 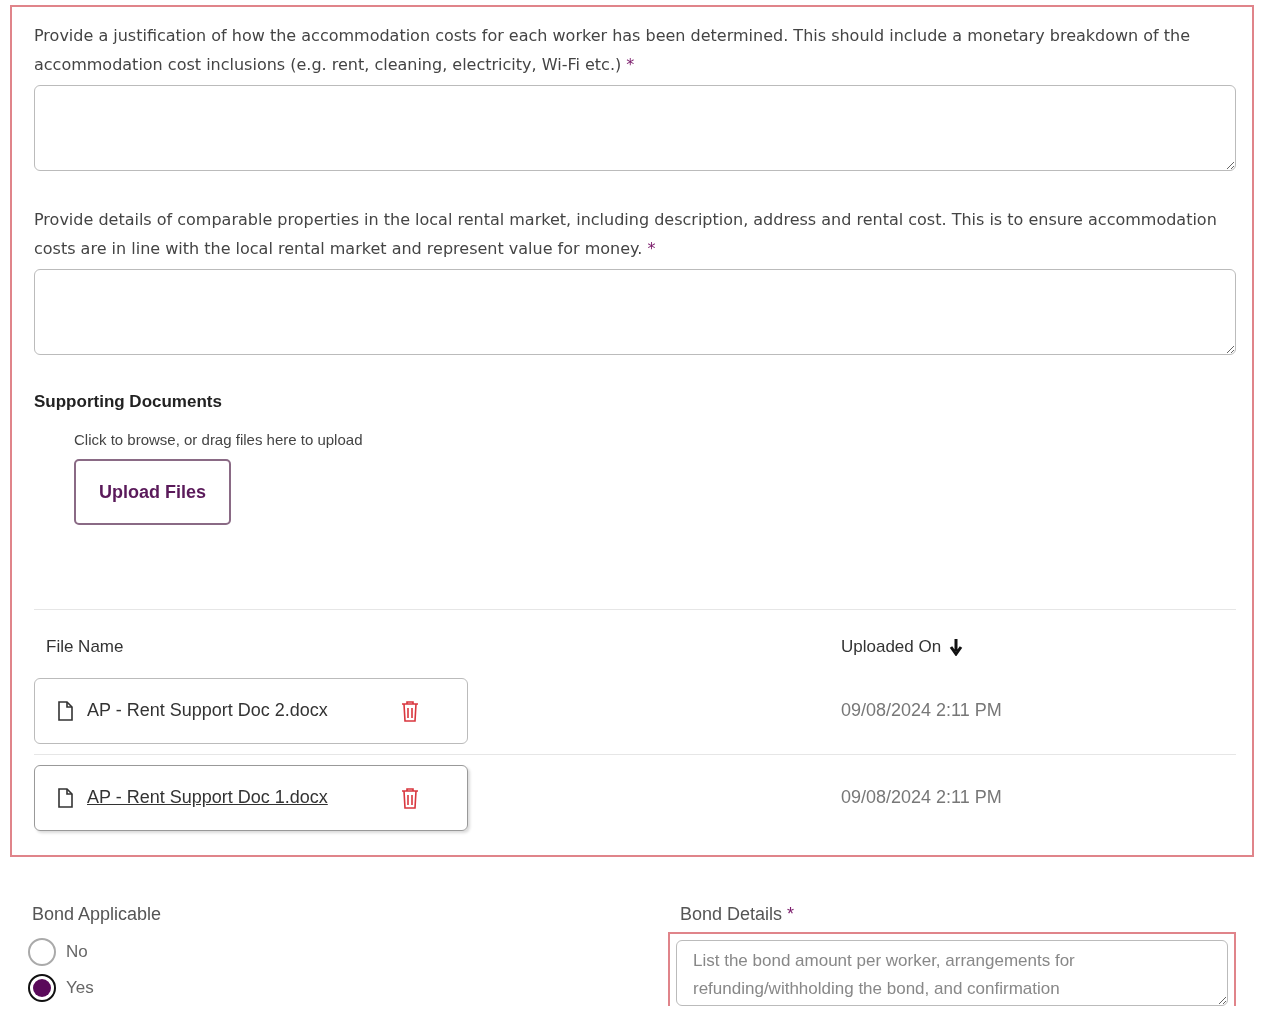 What do you see at coordinates (80, 987) in the screenshot?
I see `radio-label: Yes` at bounding box center [80, 987].